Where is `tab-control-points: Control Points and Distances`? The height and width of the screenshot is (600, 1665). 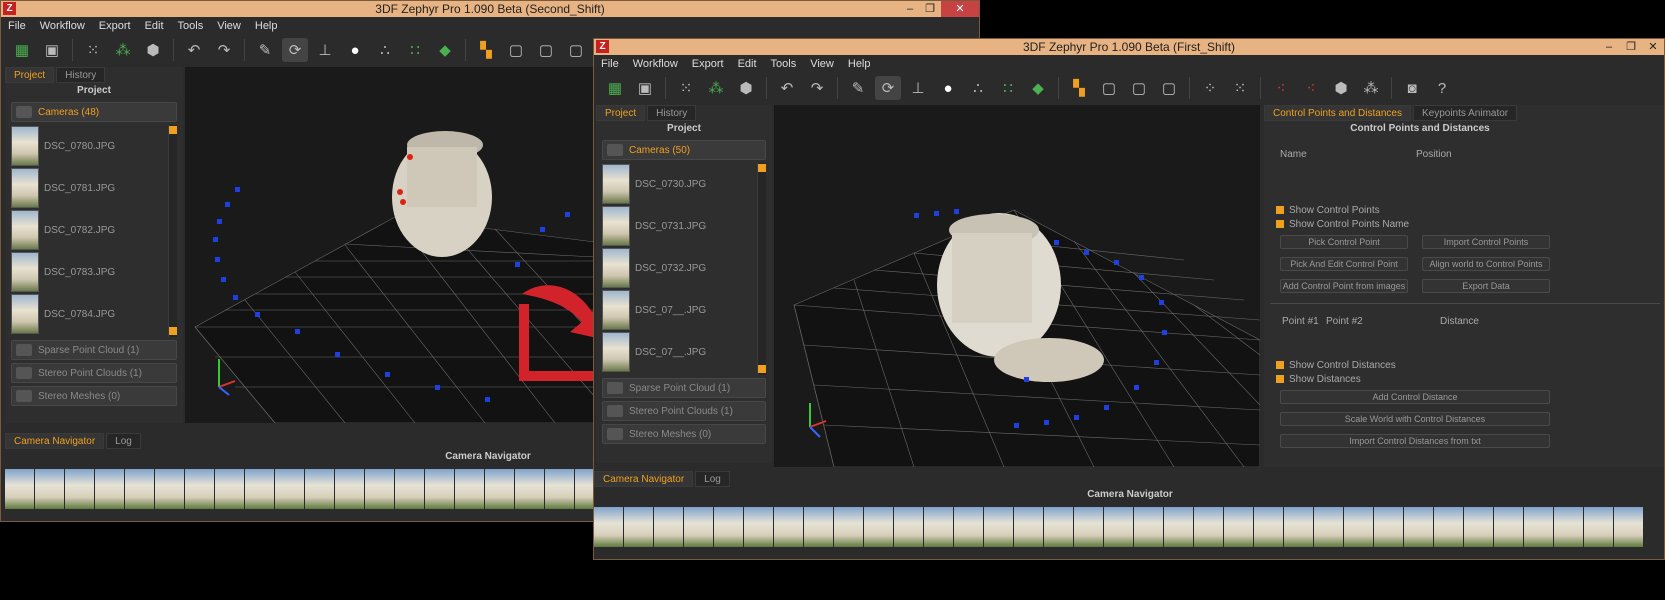
tab-control-points: Control Points and Distances is located at coordinates (1337, 113).